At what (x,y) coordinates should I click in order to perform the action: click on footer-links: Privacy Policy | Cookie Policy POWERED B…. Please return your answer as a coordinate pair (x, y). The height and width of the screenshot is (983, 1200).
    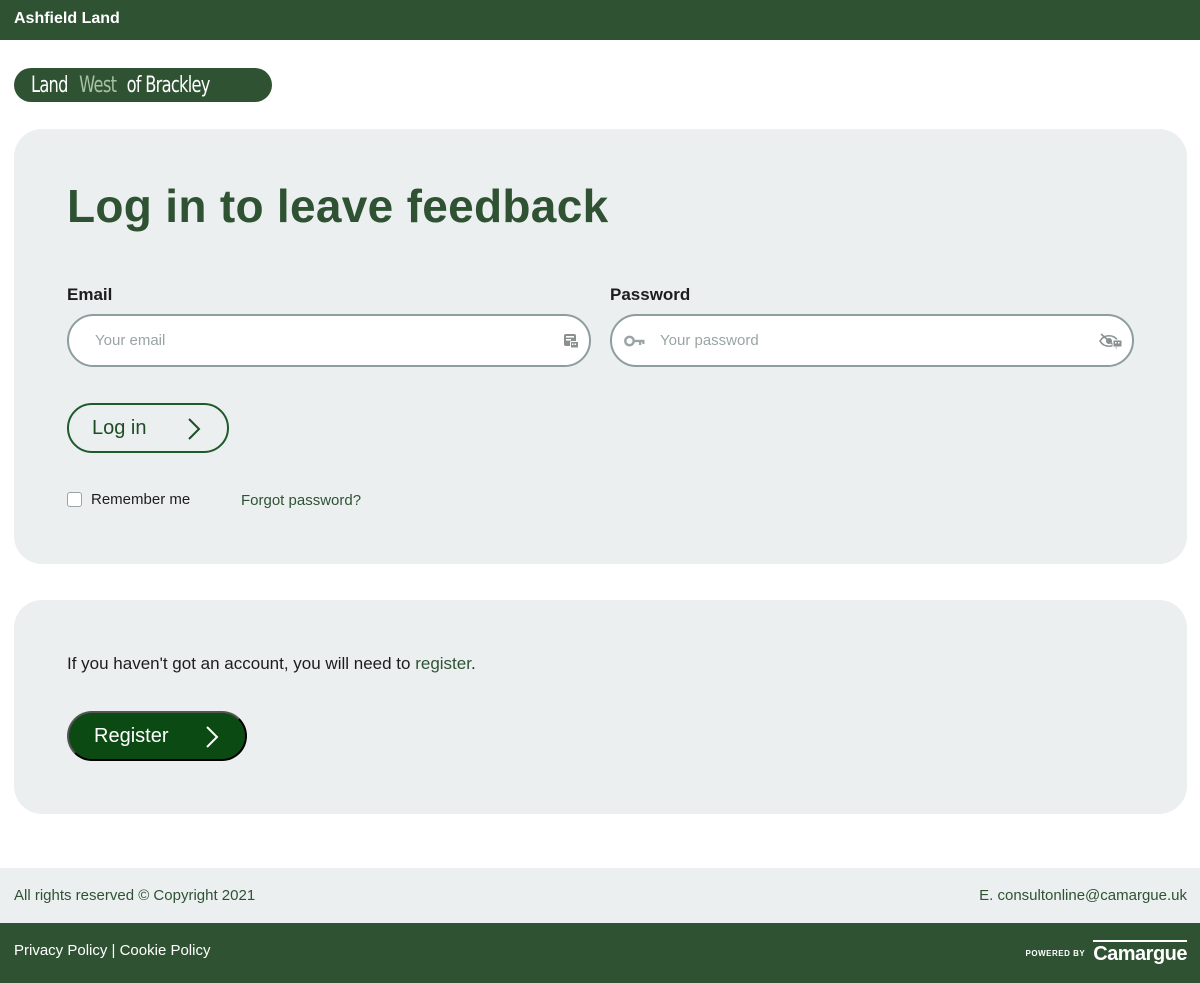
    Looking at the image, I should click on (600, 953).